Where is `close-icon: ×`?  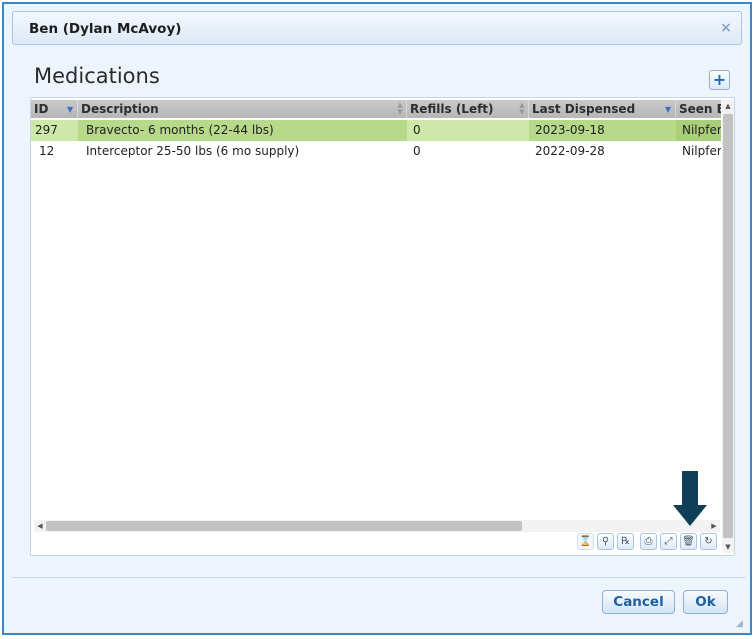
close-icon: × is located at coordinates (726, 28).